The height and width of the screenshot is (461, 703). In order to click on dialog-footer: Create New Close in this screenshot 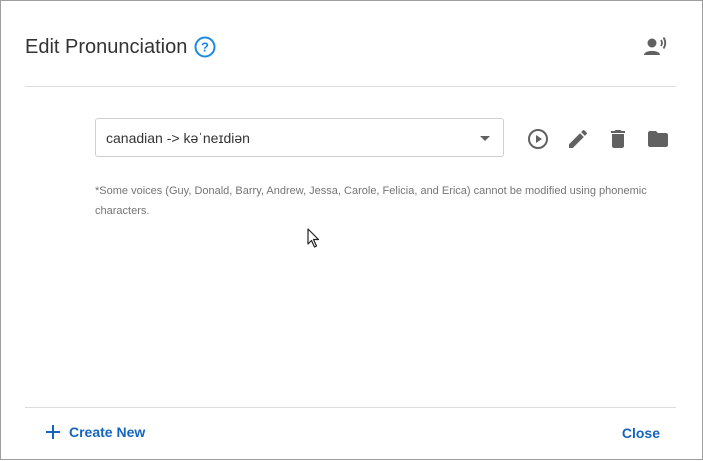, I will do `click(350, 434)`.